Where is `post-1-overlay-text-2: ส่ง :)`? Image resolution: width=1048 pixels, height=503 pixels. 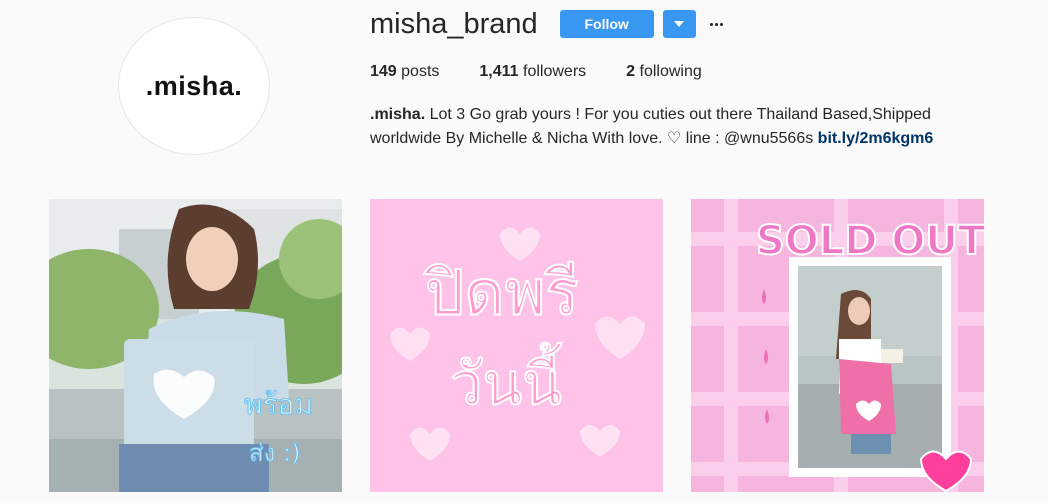 post-1-overlay-text-2: ส่ง :) is located at coordinates (274, 453).